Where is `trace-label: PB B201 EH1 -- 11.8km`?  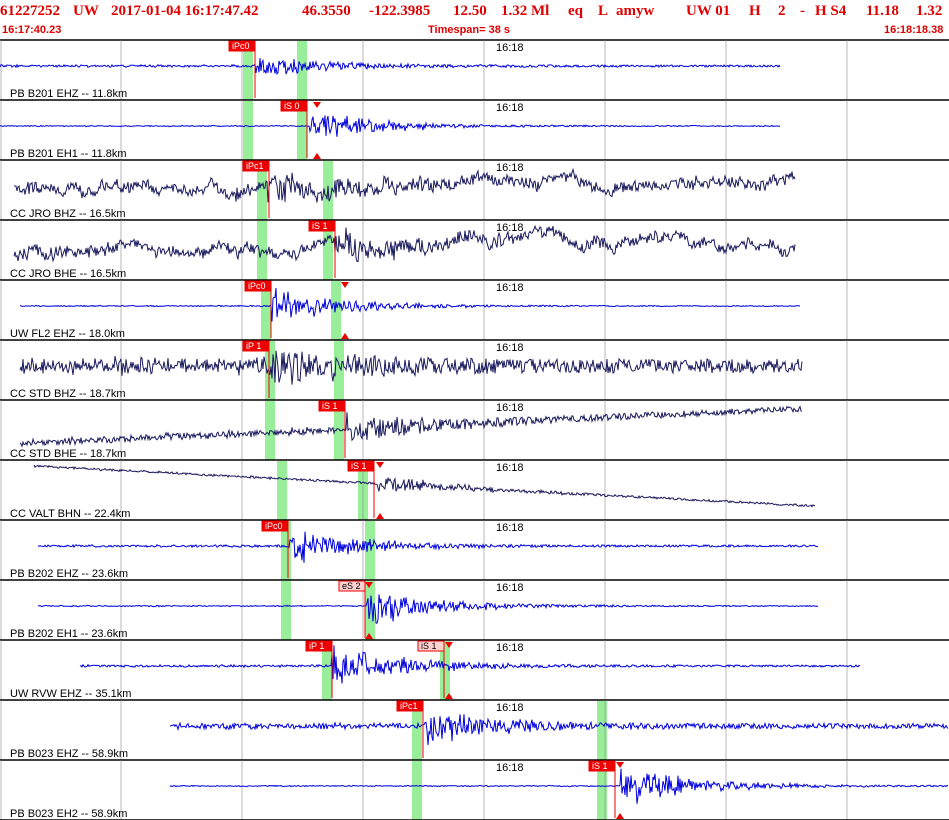
trace-label: PB B201 EH1 -- 11.8km is located at coordinates (68, 154).